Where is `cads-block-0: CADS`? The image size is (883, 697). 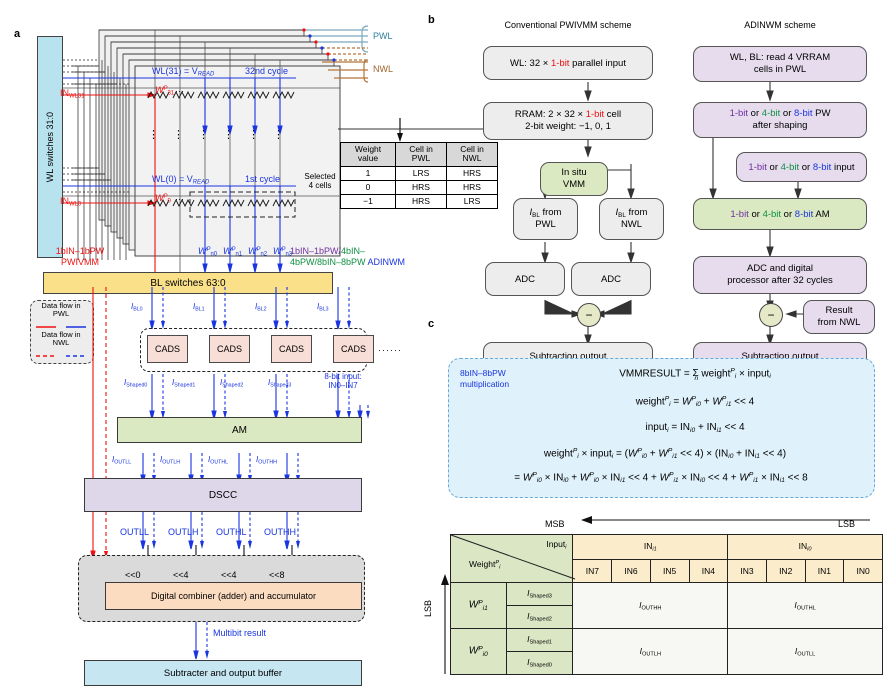
cads-block-0: CADS is located at coordinates (167, 349).